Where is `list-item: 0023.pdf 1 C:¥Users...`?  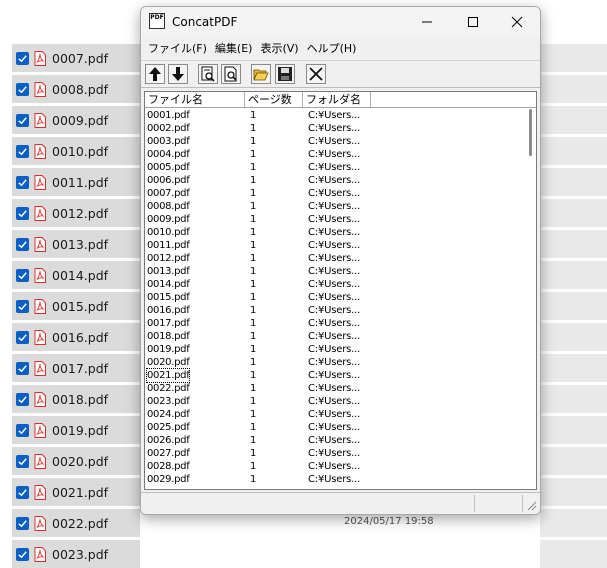
list-item: 0023.pdf 1 C:¥Users... is located at coordinates (335, 401).